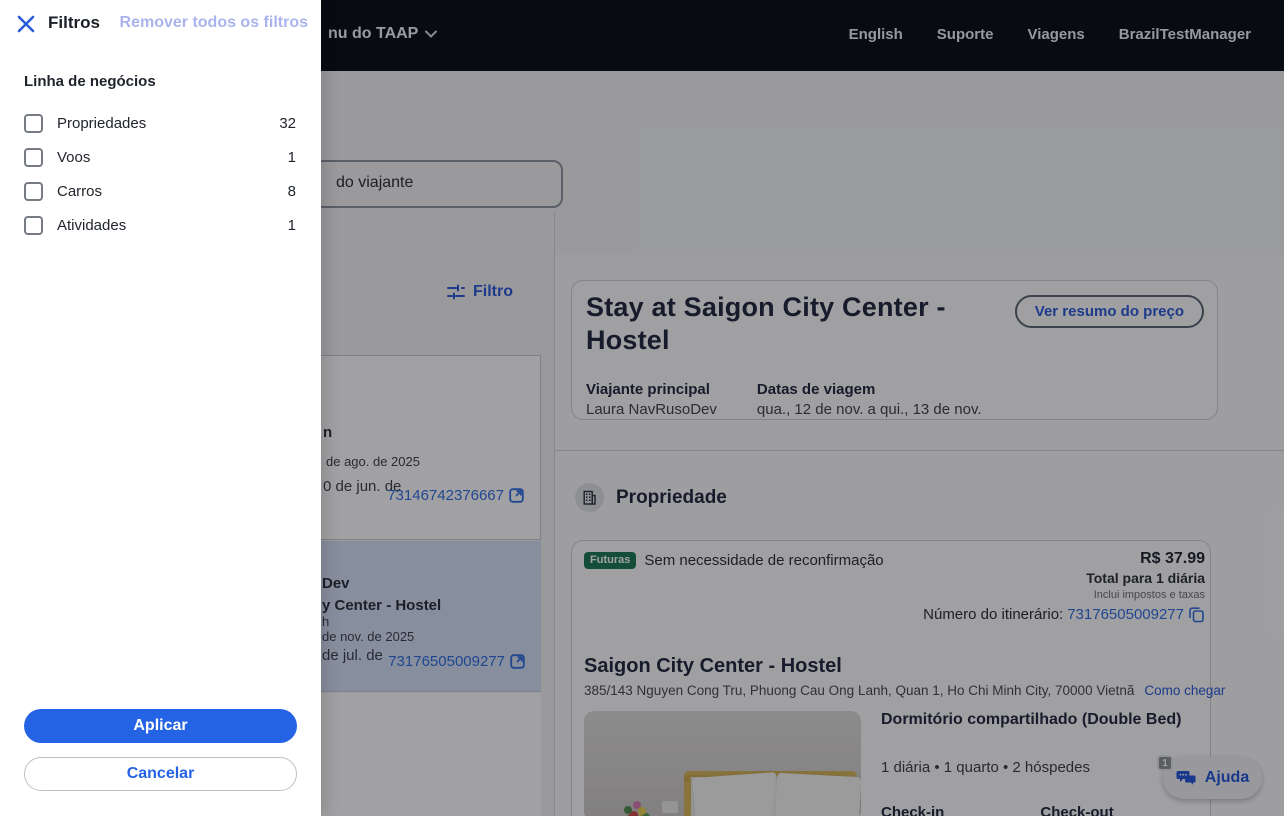  Describe the element at coordinates (74, 157) in the screenshot. I see `filter-option-label: Voos` at that location.